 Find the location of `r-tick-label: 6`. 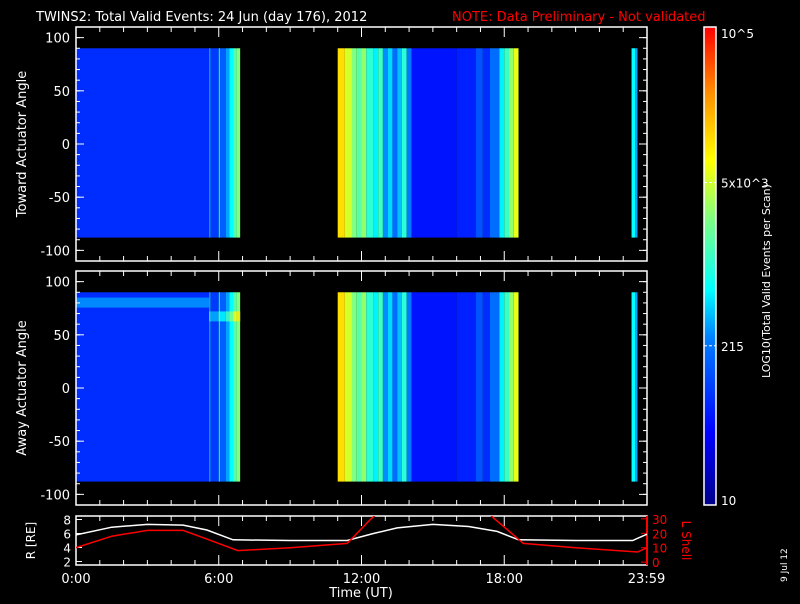

r-tick-label: 6 is located at coordinates (67, 535).